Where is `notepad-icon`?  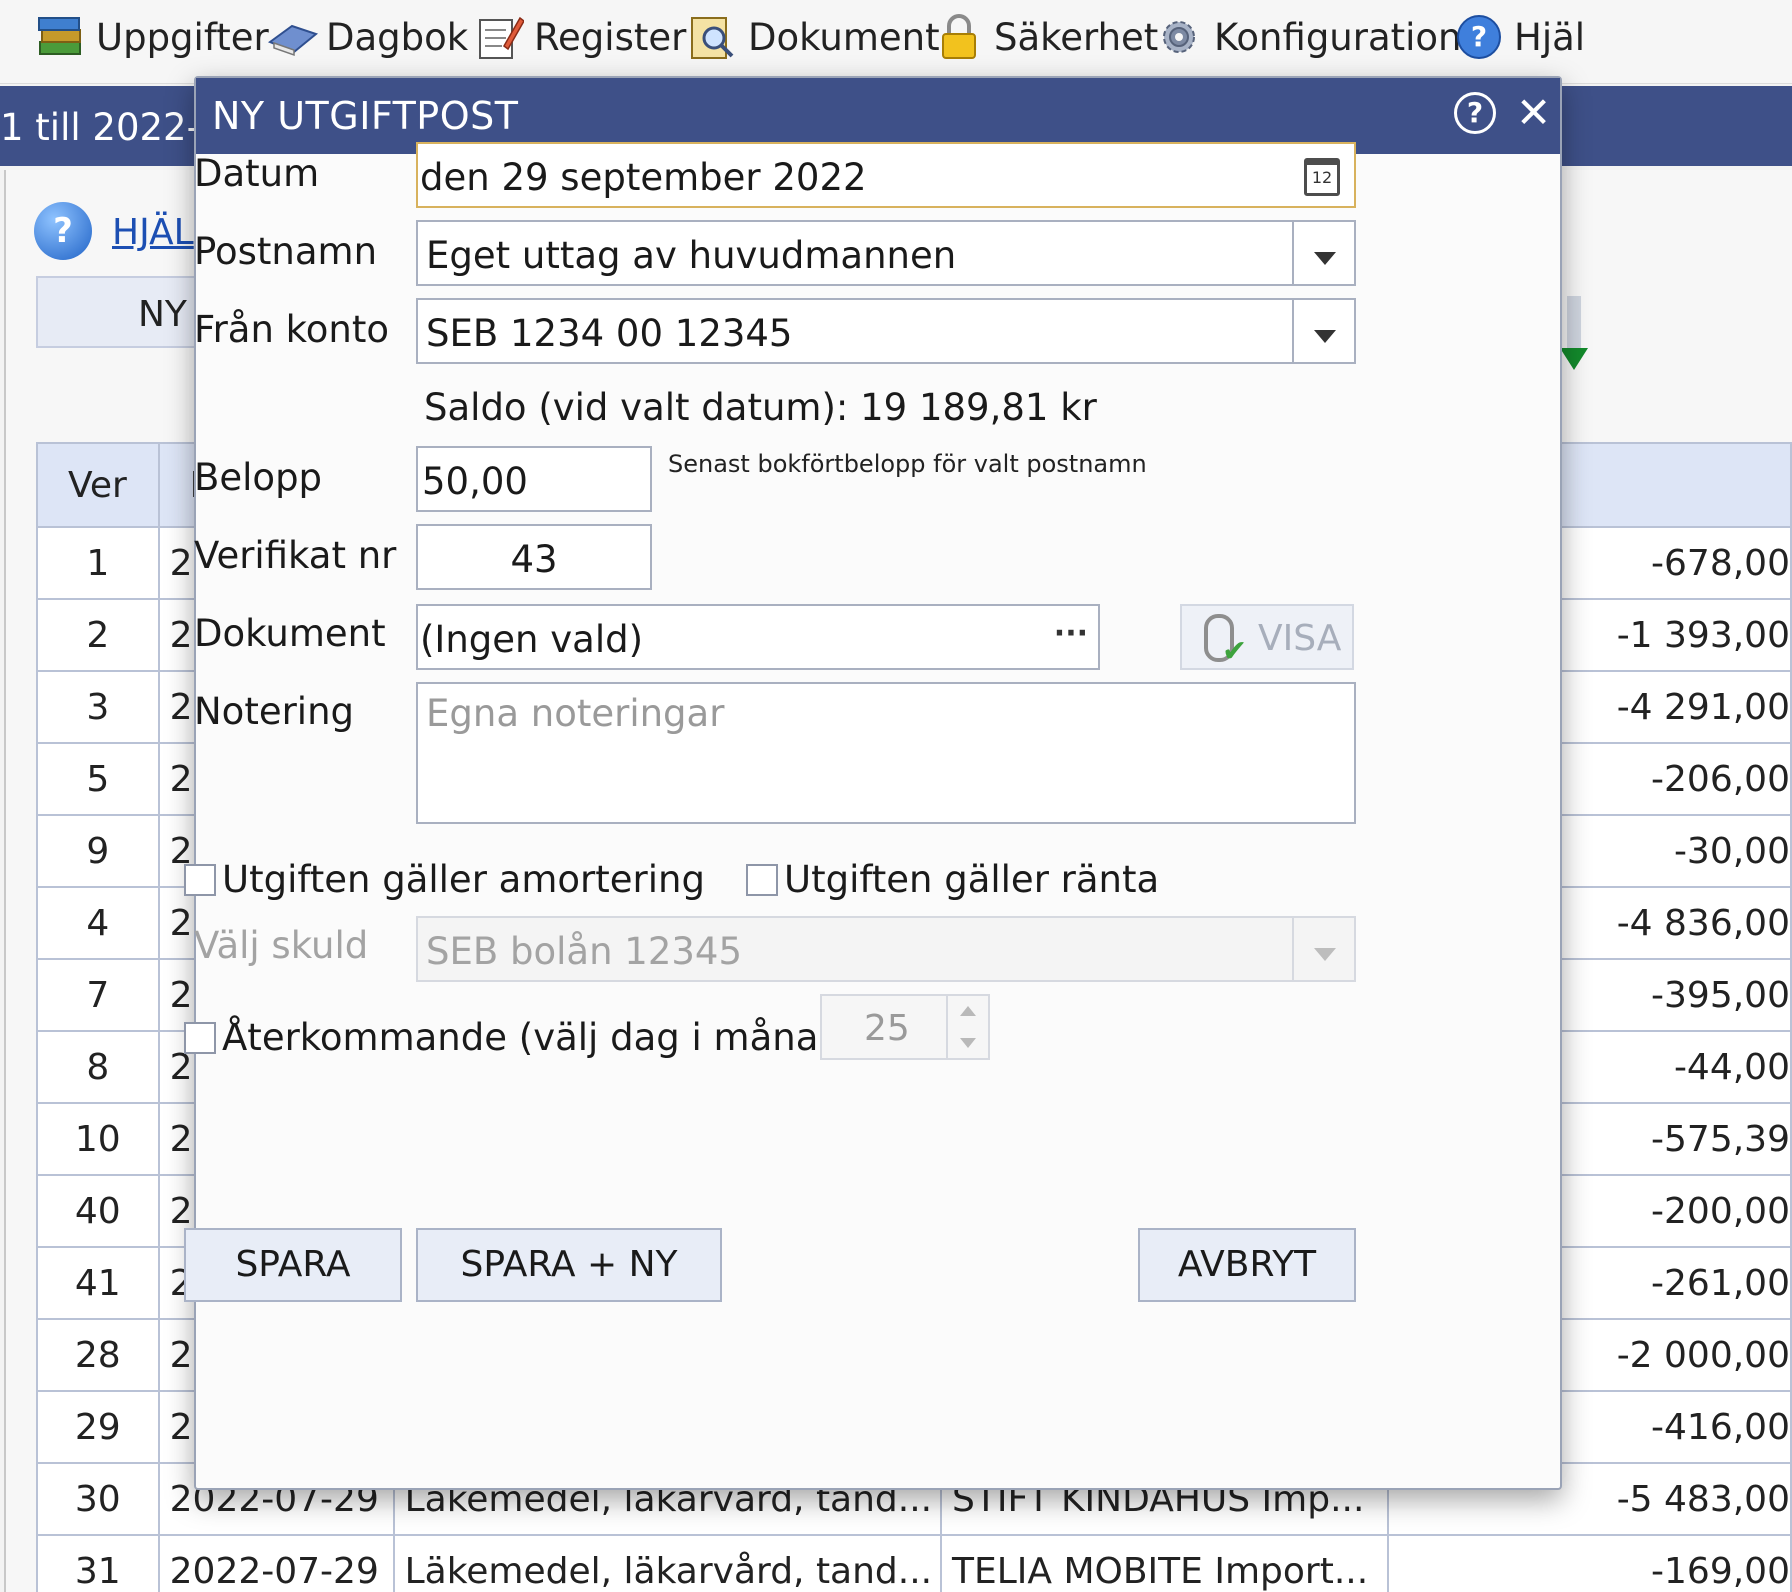
notepad-icon is located at coordinates (499, 37).